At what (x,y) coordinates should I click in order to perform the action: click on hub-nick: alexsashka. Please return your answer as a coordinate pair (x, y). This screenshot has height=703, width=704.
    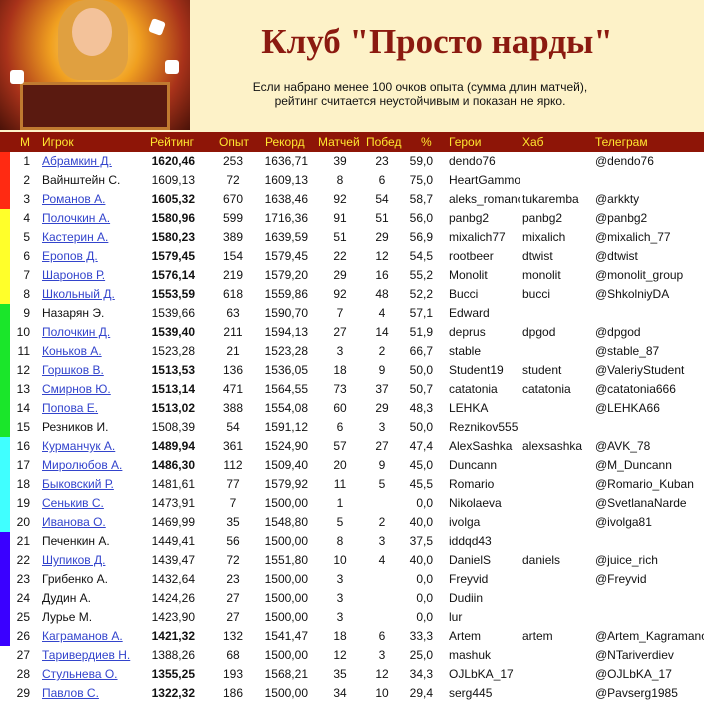
    Looking at the image, I should click on (552, 446).